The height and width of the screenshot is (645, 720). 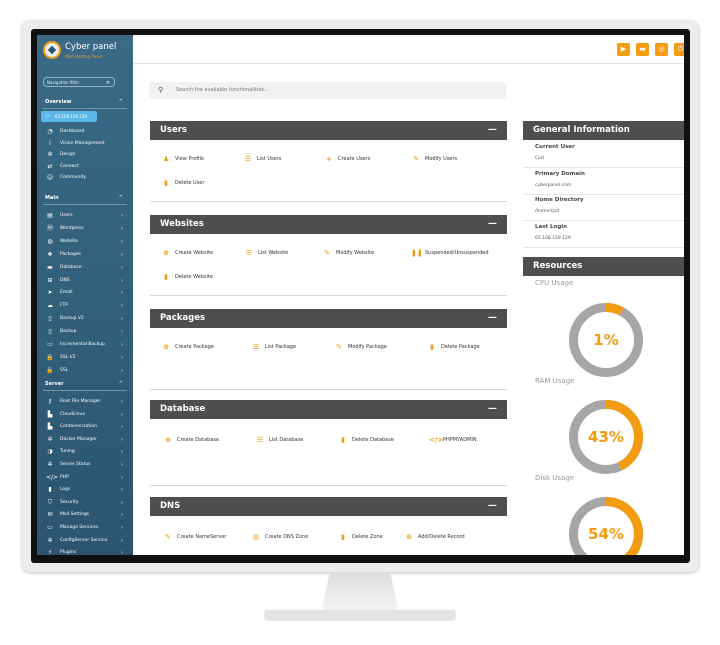 I want to click on sidebar-item-manage-services: ▭ Manage Services ›, so click(x=85, y=528).